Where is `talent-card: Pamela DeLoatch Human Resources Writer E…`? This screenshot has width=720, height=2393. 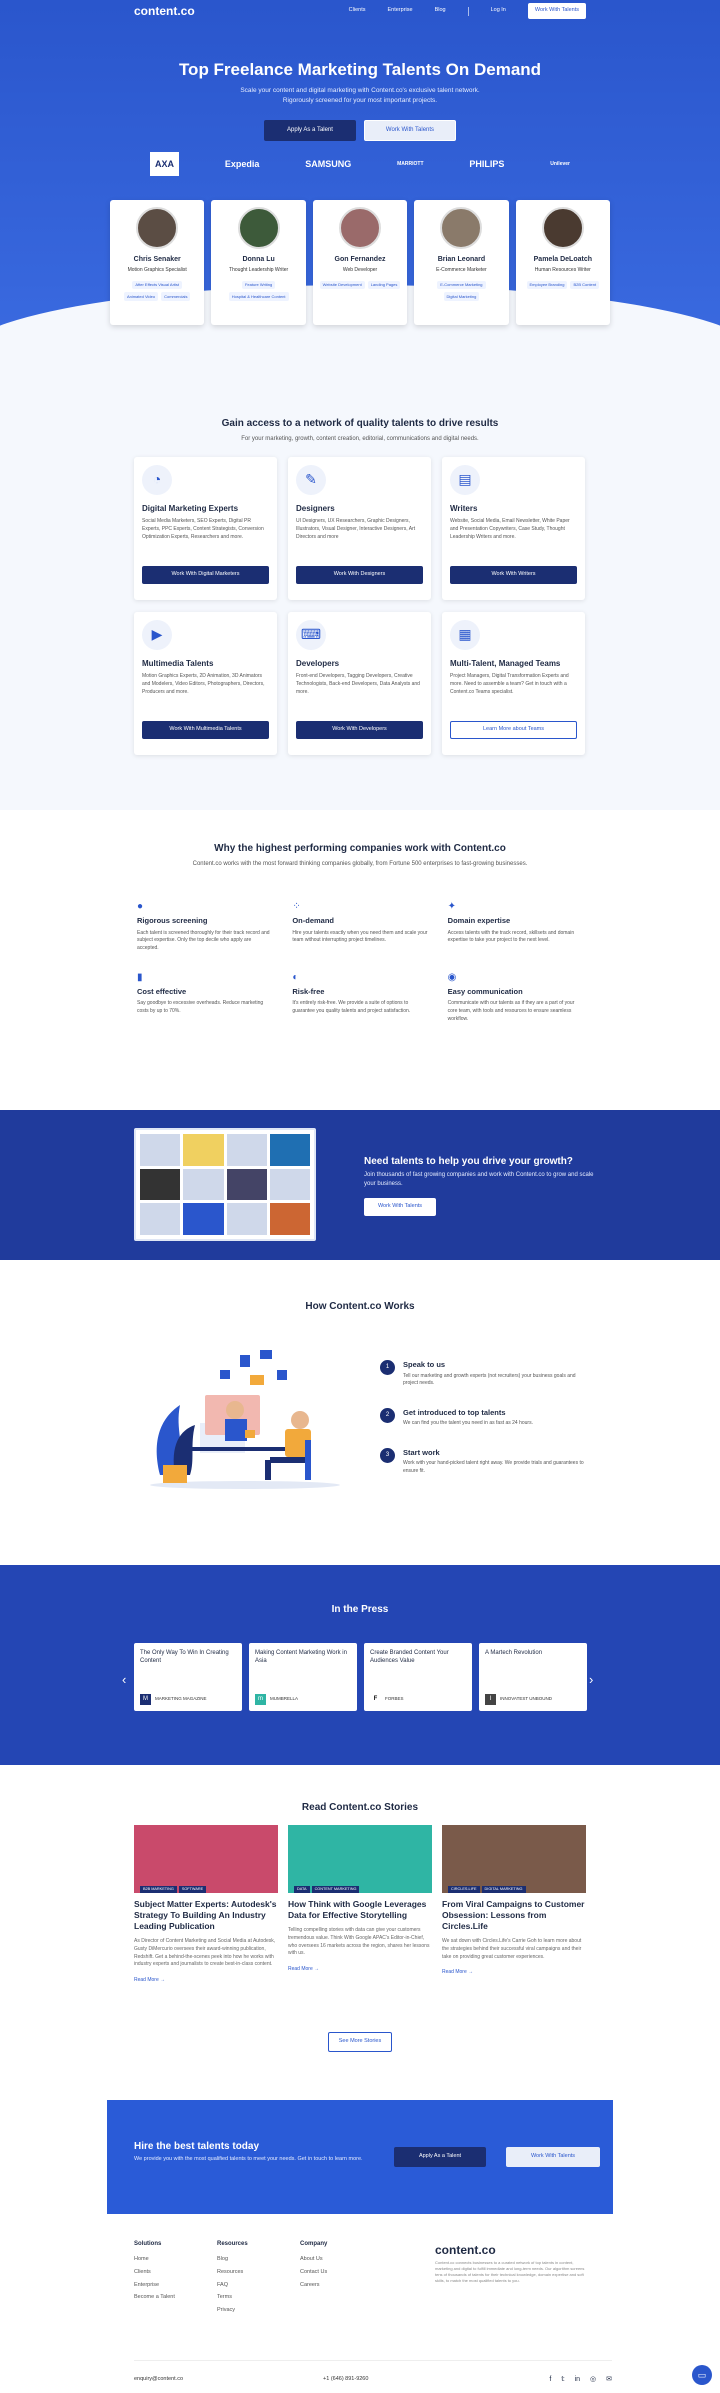
talent-card: Pamela DeLoatch Human Resources Writer E… is located at coordinates (563, 262).